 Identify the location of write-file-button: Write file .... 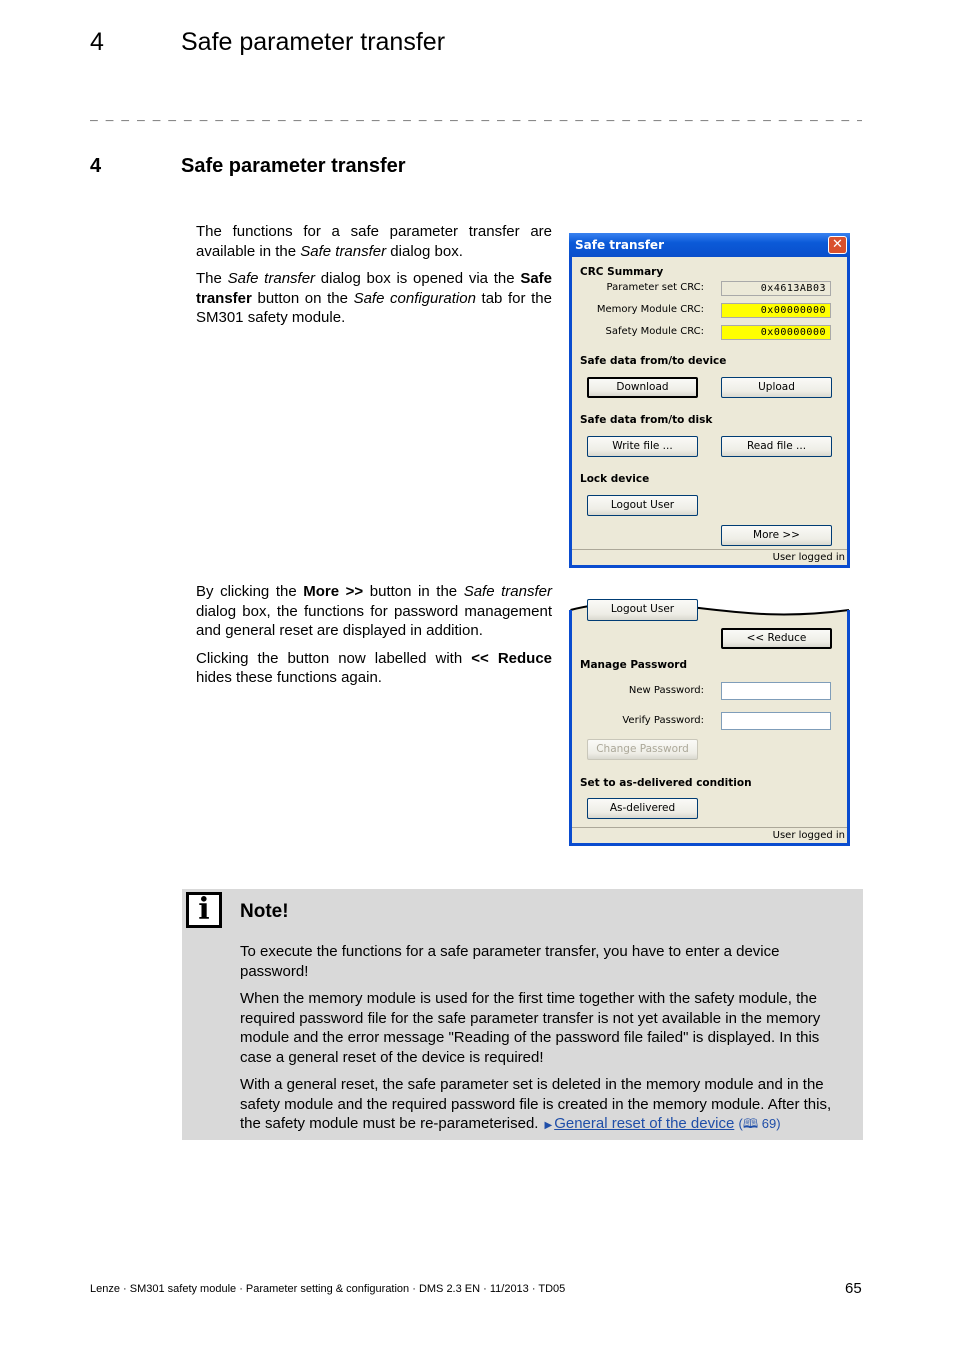
(642, 446).